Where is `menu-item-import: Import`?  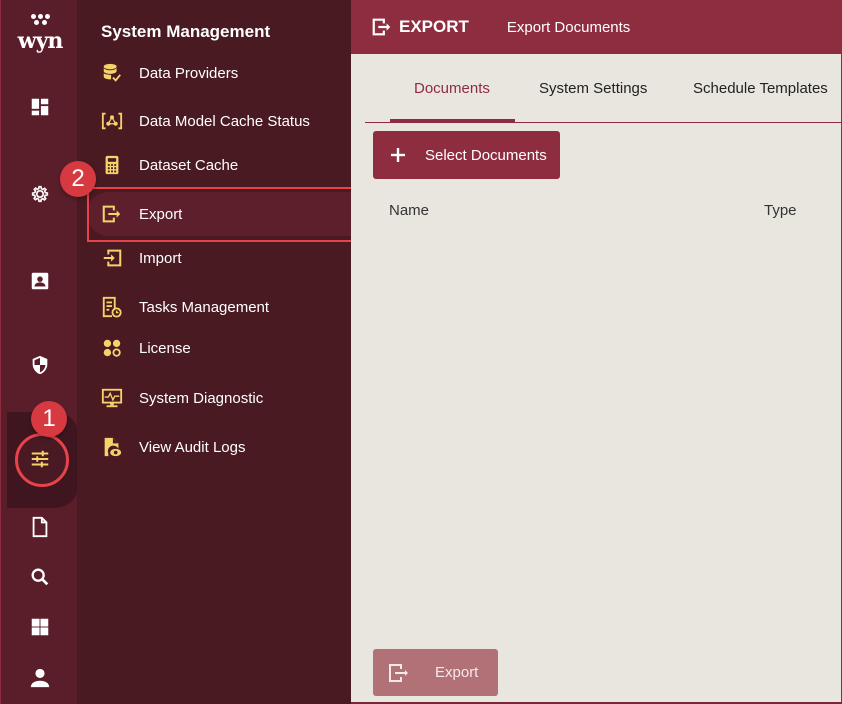 menu-item-import: Import is located at coordinates (219, 258).